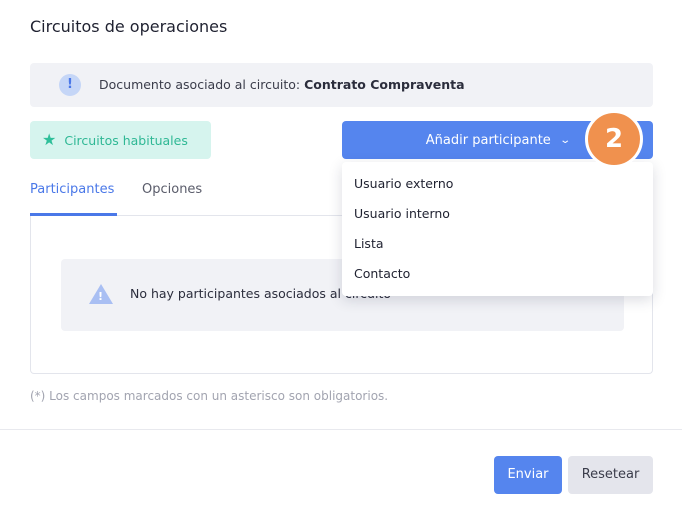 Image resolution: width=682 pixels, height=507 pixels. I want to click on reset-button: Resetear, so click(610, 475).